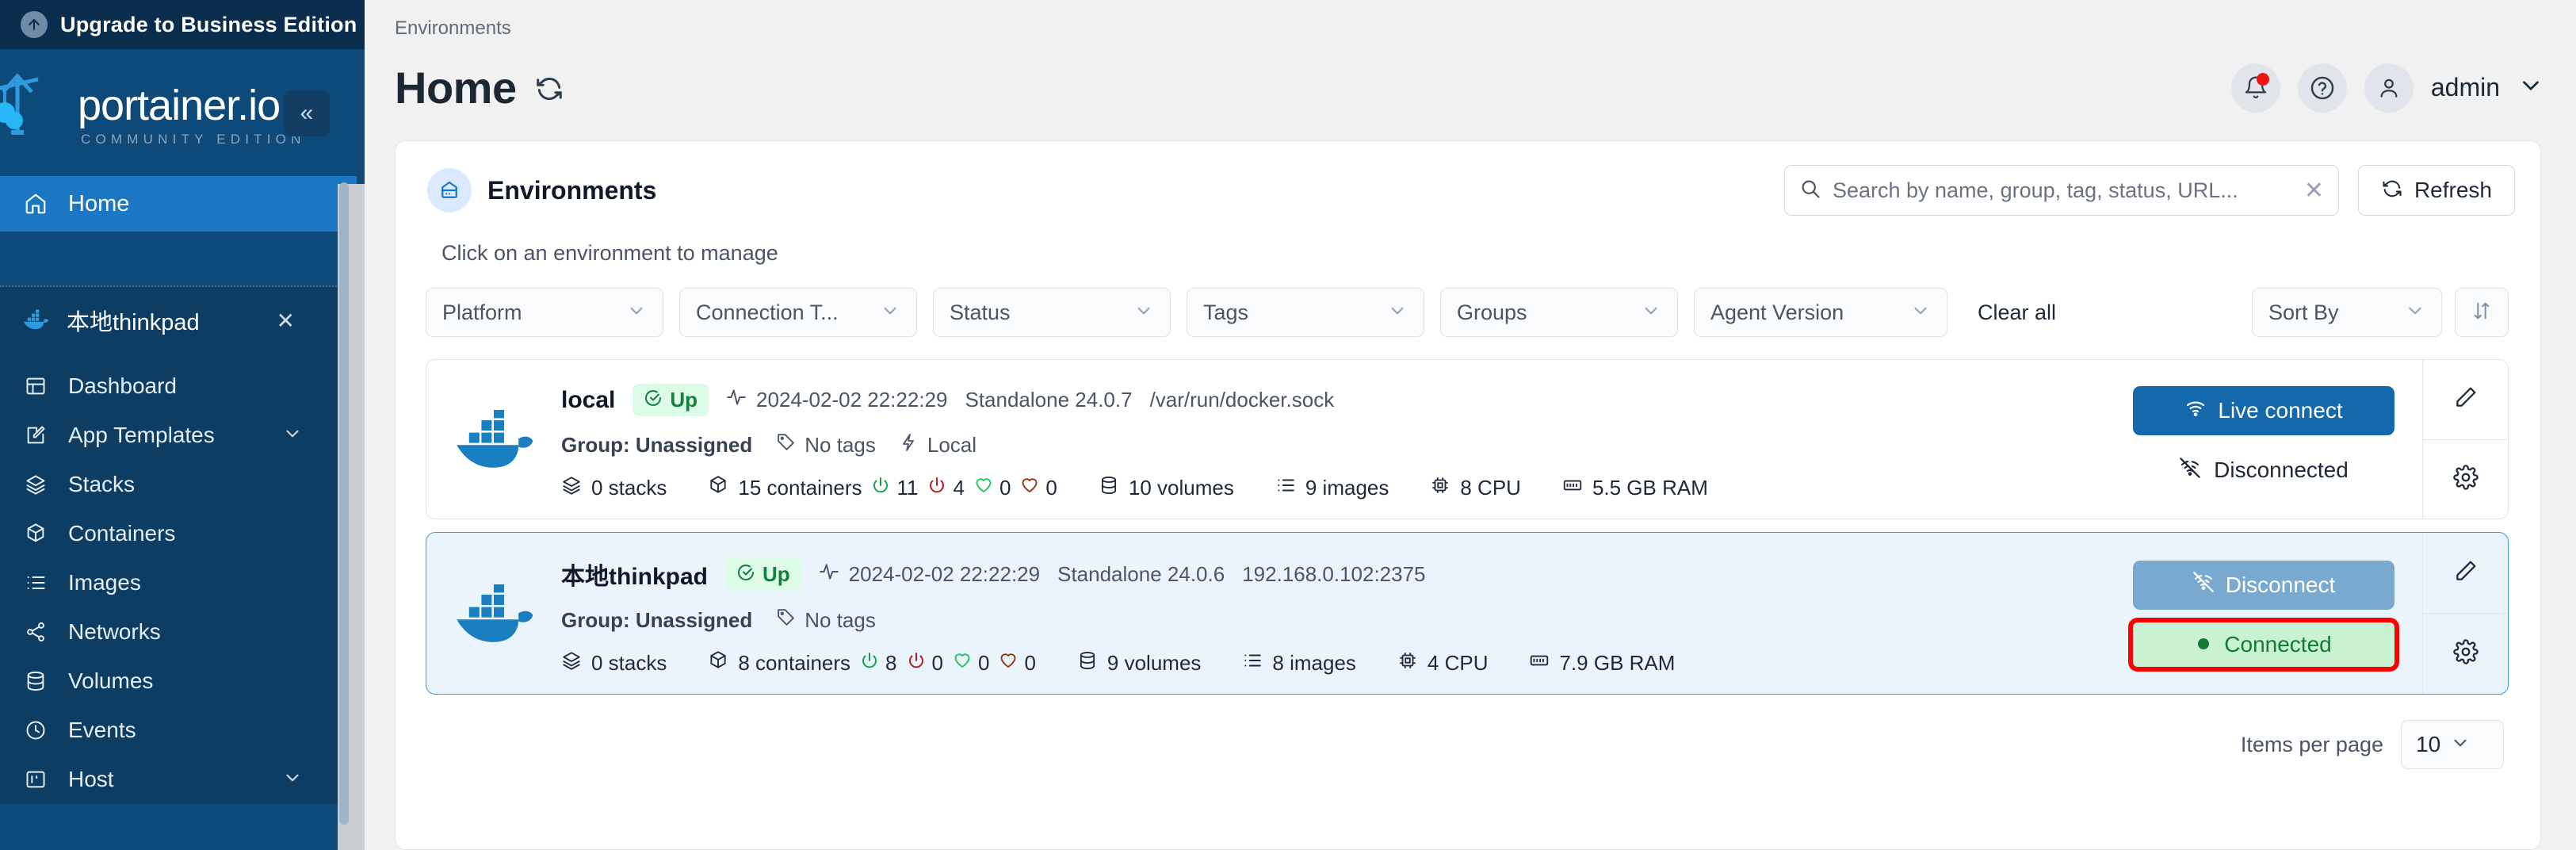 This screenshot has width=2576, height=850. I want to click on memory-icon, so click(1539, 663).